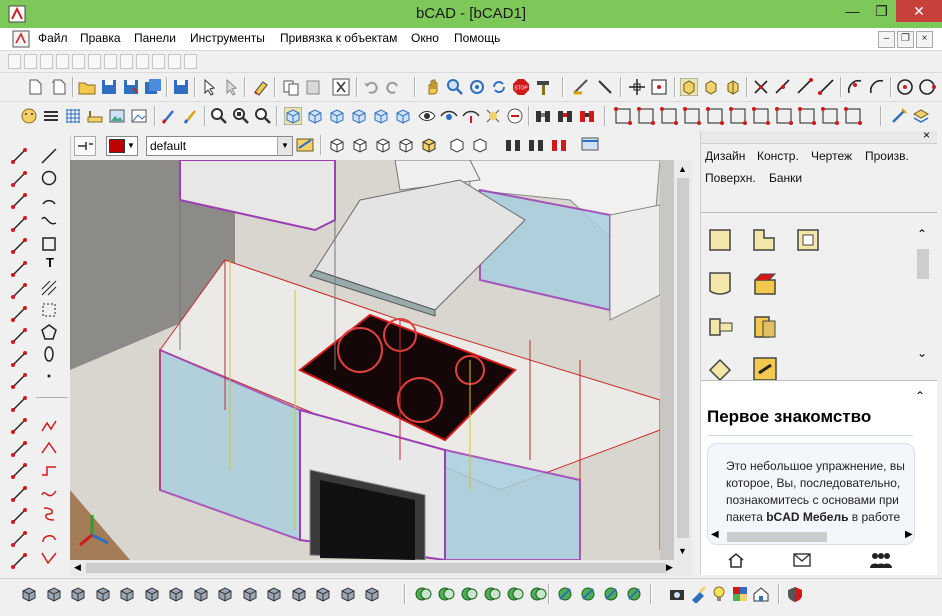 Image resolution: width=942 pixels, height=616 pixels. I want to click on chevron-right-icon: ▶, so click(909, 534).